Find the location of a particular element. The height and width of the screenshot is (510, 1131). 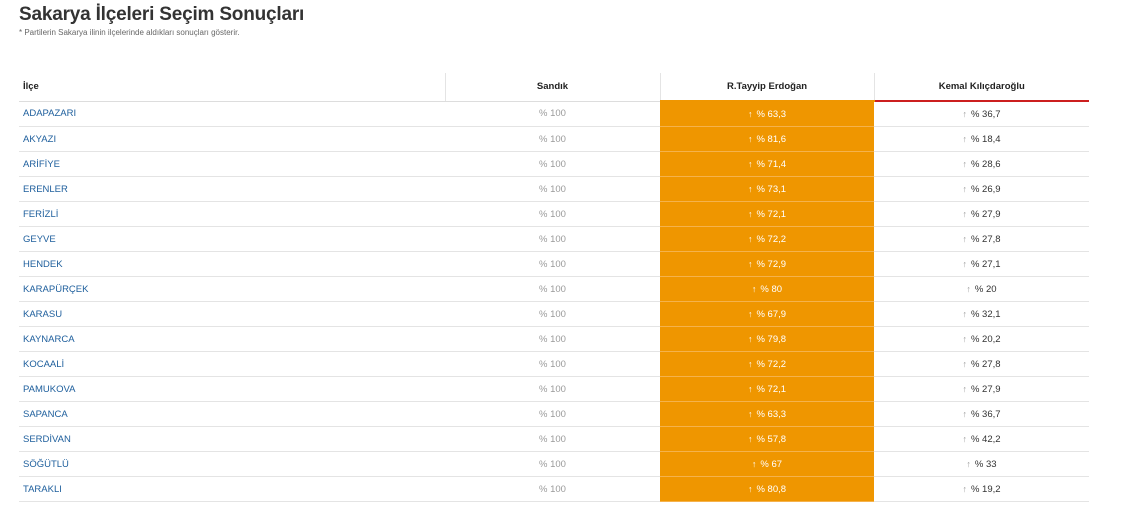

district-link: ERENLER is located at coordinates (232, 189).